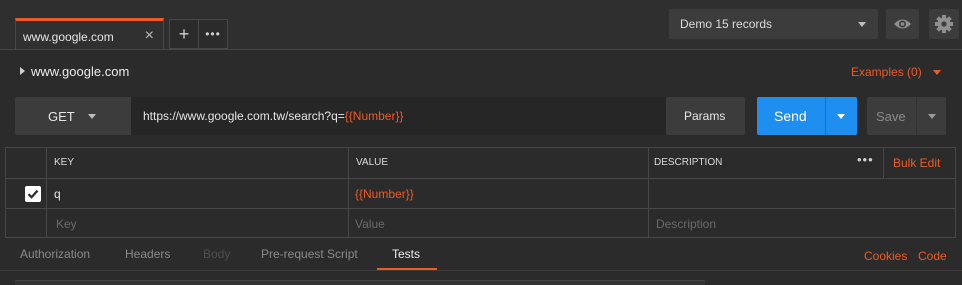 Image resolution: width=962 pixels, height=285 pixels. What do you see at coordinates (64, 162) in the screenshot?
I see `column-header-key: KEY` at bounding box center [64, 162].